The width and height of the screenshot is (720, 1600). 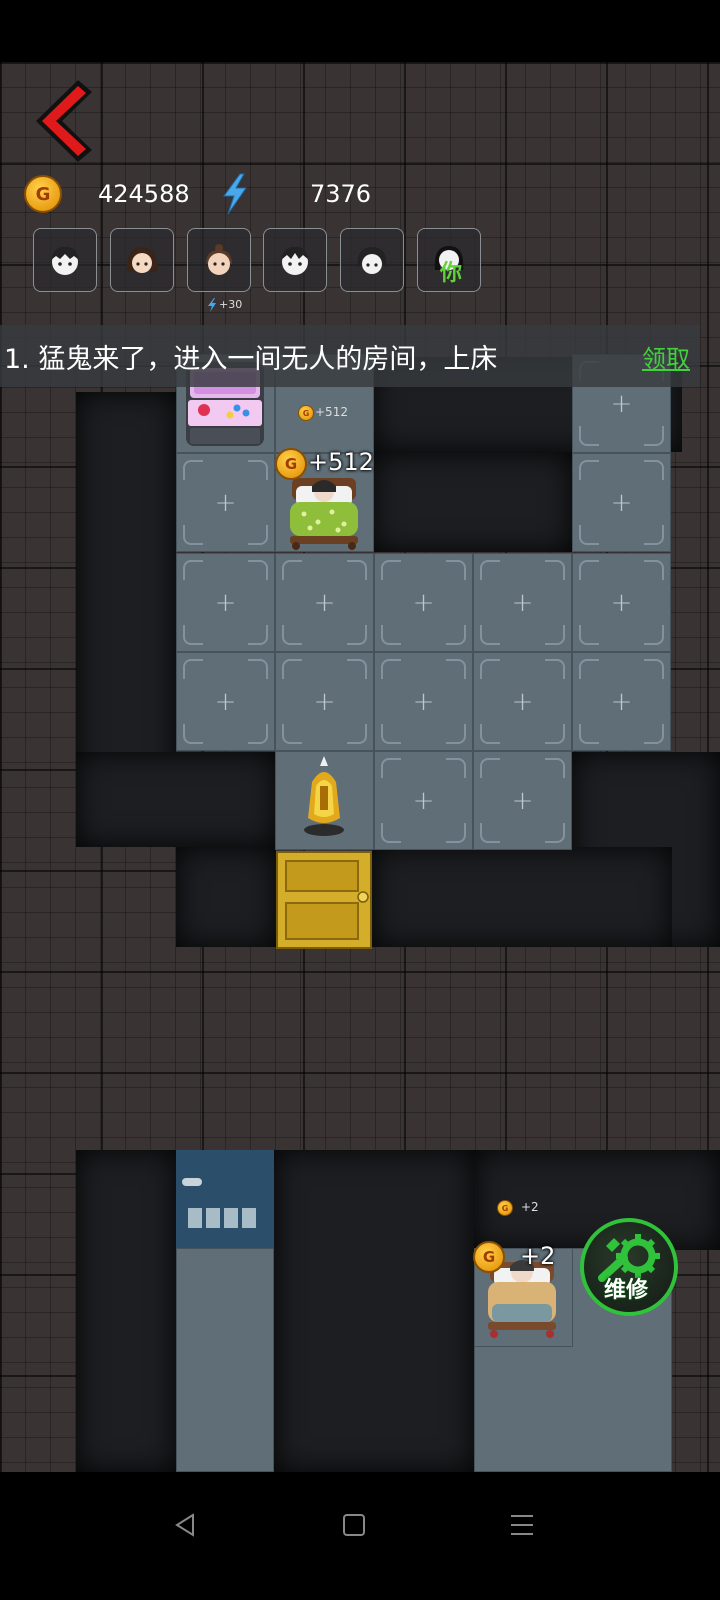 I want to click on room-floor, so click(x=225, y=1360).